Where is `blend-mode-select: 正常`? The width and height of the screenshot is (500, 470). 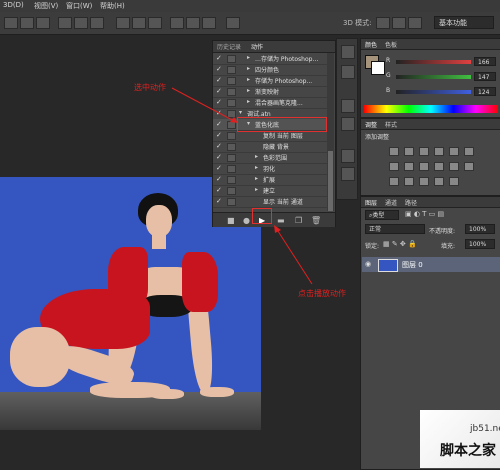
blend-mode-select: 正常 is located at coordinates (395, 229).